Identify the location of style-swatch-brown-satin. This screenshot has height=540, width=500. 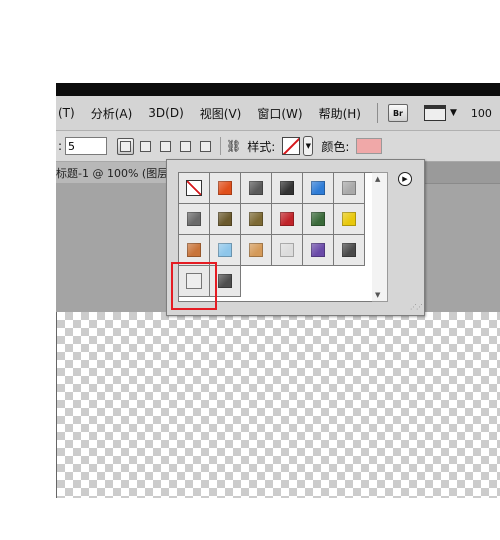
(225, 219).